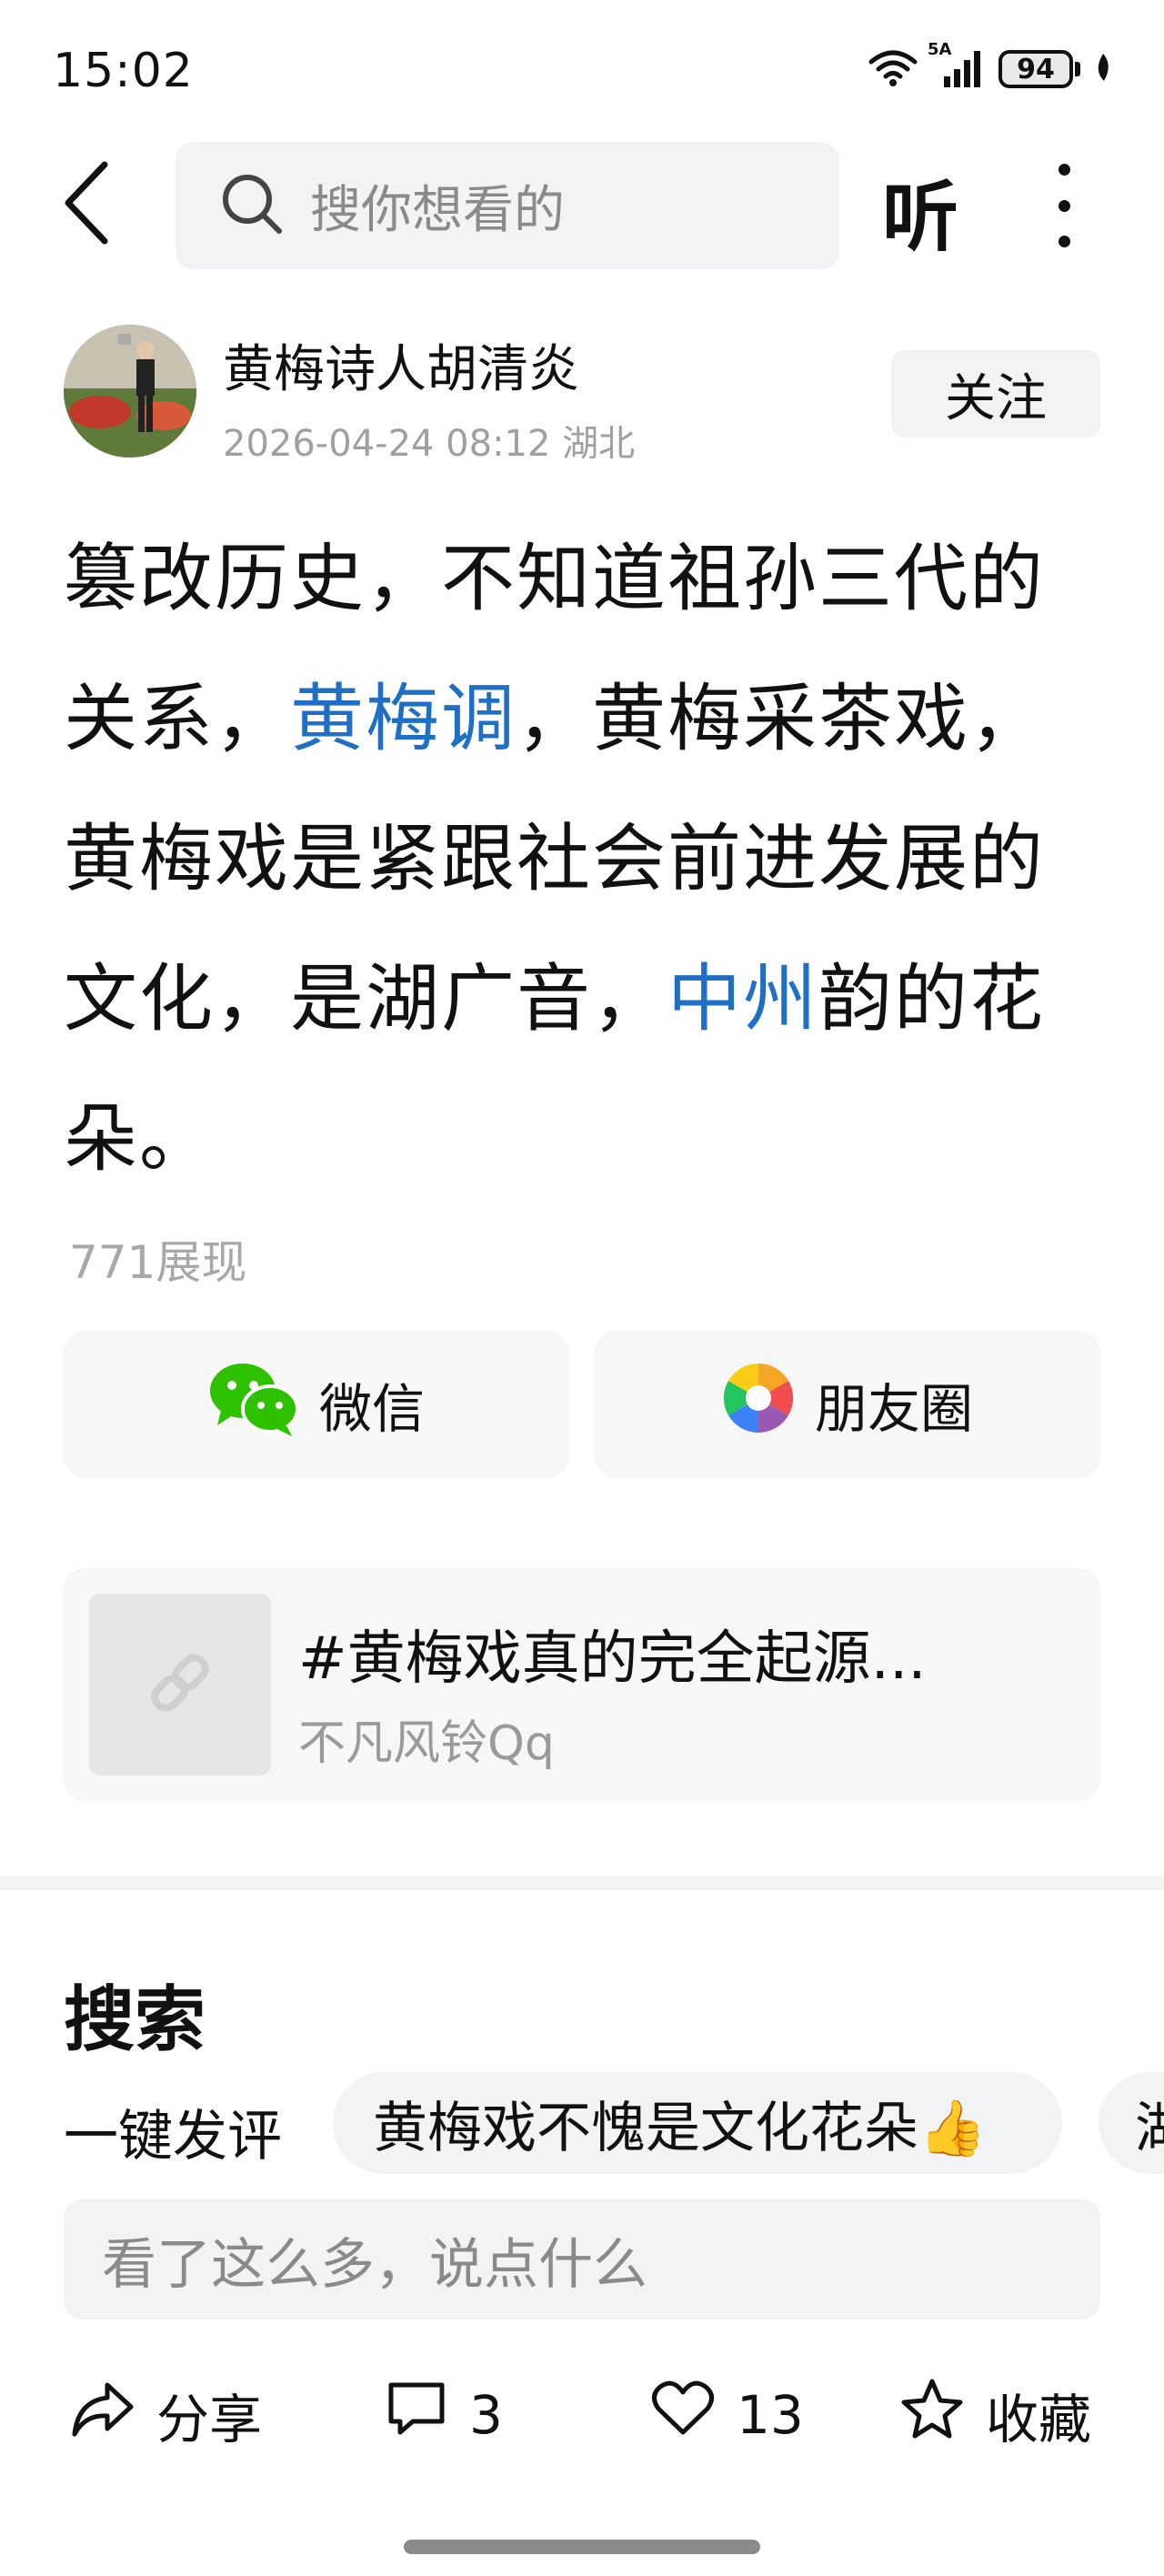 Image resolution: width=1164 pixels, height=2576 pixels. Describe the element at coordinates (210, 2419) in the screenshot. I see `share-label: 分享` at that location.